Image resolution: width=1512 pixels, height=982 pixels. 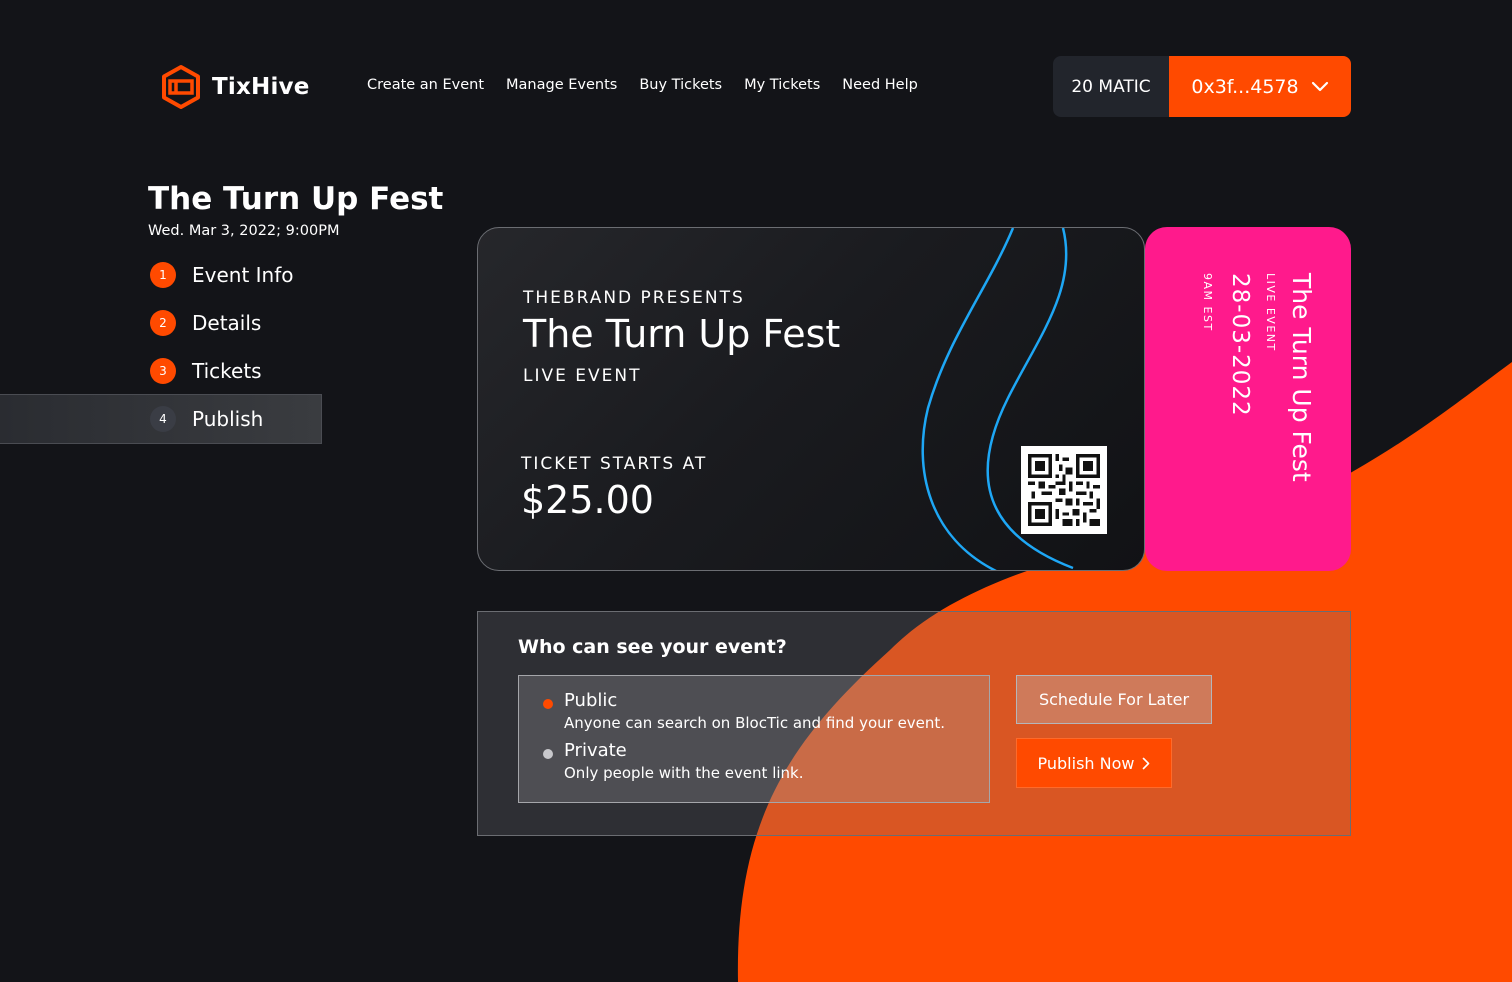 I want to click on schedule-later-button: Schedule For Later, so click(x=1114, y=699).